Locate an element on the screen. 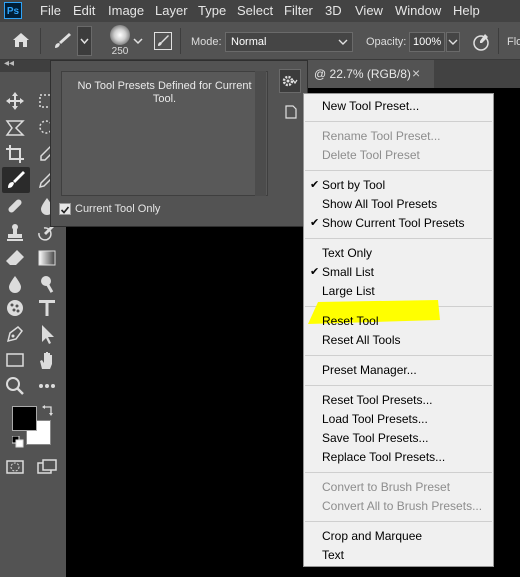 The height and width of the screenshot is (577, 520). menu-window: Window is located at coordinates (418, 10).